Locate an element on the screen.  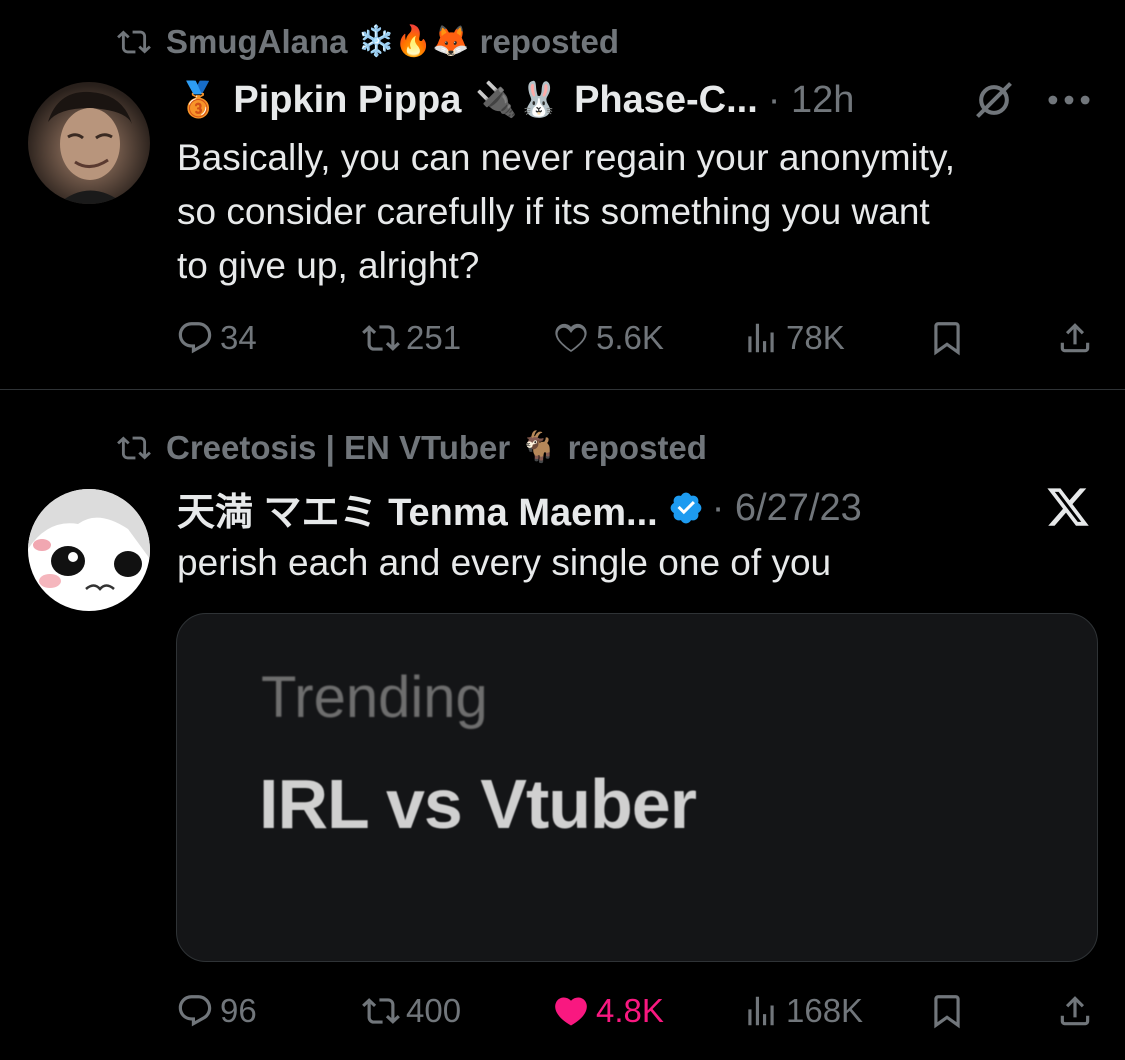
x-logo-icon is located at coordinates (1068, 507).